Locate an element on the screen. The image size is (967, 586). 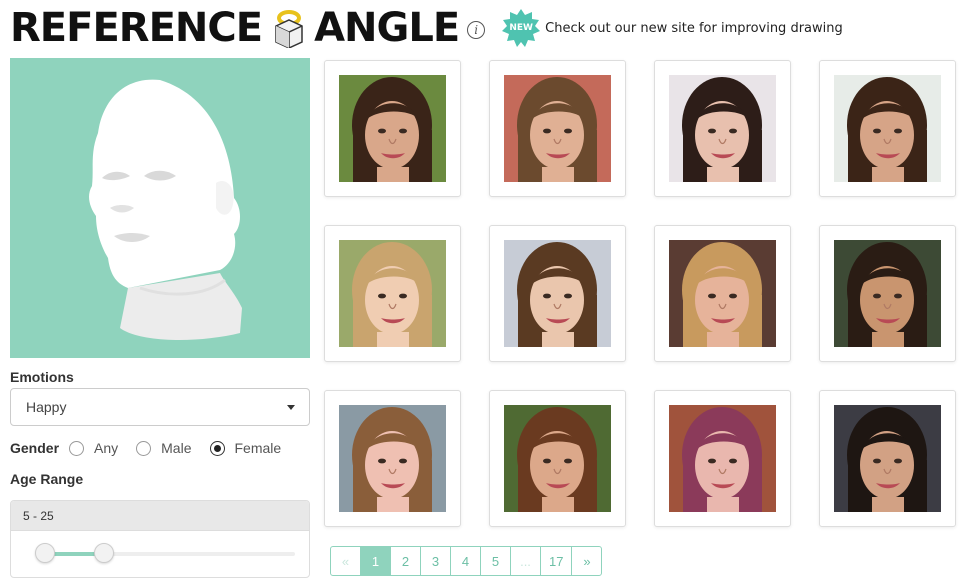
gender-label: Gender is located at coordinates (35, 448).